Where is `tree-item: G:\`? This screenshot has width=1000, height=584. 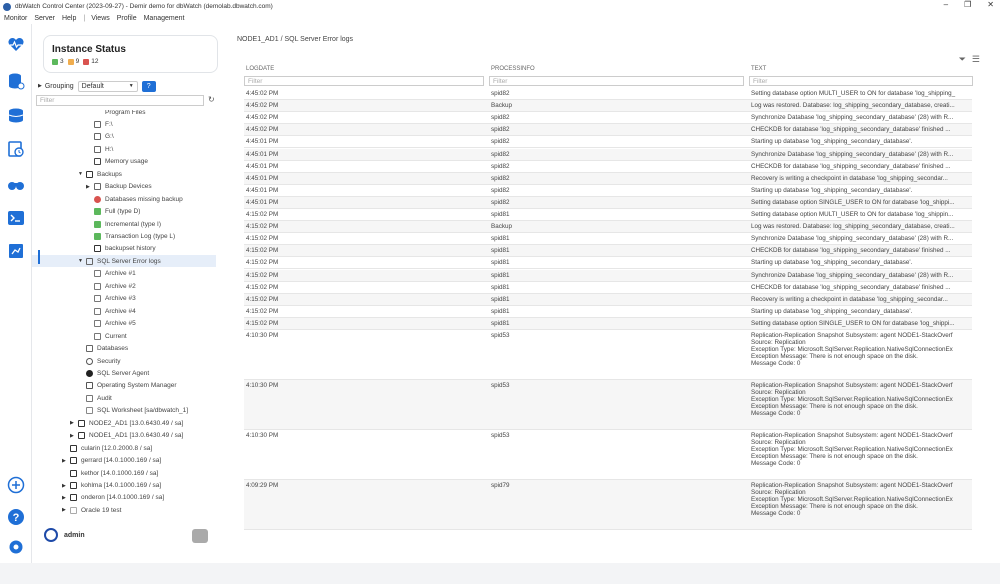 tree-item: G:\ is located at coordinates (100, 137).